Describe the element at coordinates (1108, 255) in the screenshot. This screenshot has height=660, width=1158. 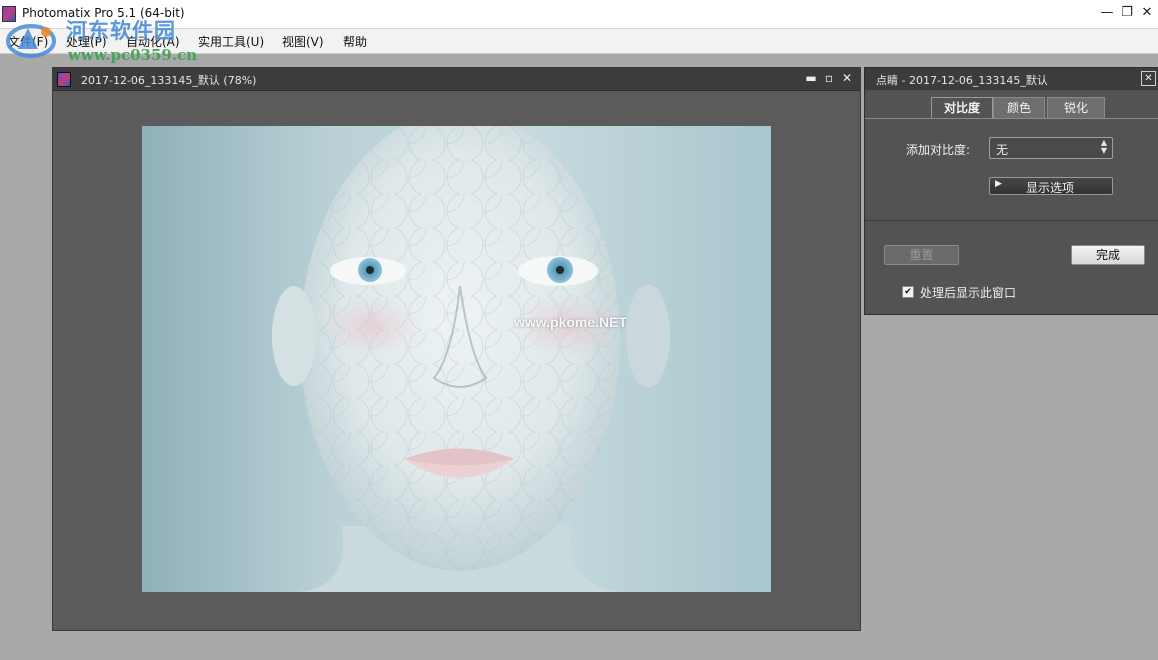
I see `done-button: 完成` at that location.